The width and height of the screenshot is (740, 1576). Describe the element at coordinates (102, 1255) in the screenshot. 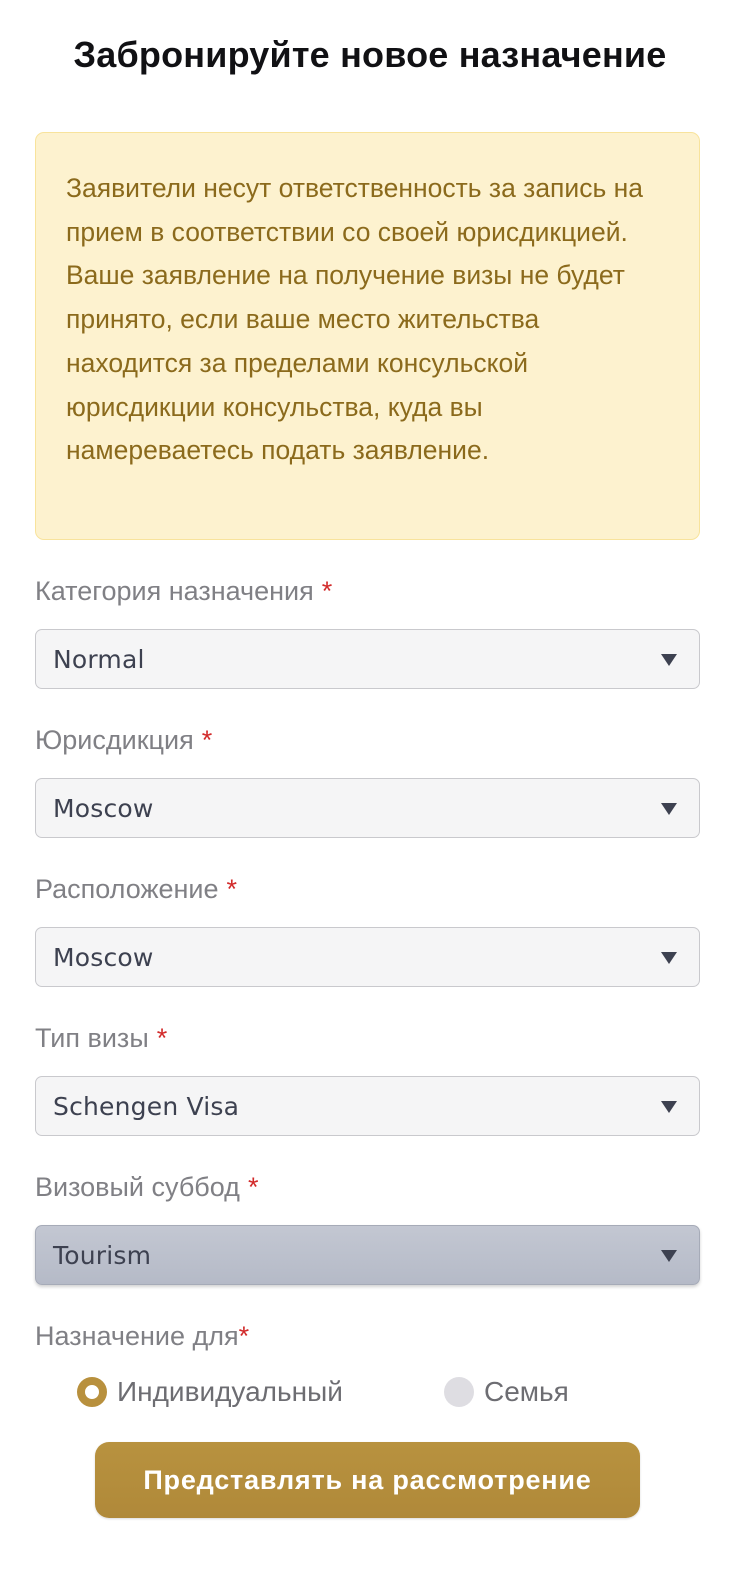

I see `select-value: Tourism` at that location.